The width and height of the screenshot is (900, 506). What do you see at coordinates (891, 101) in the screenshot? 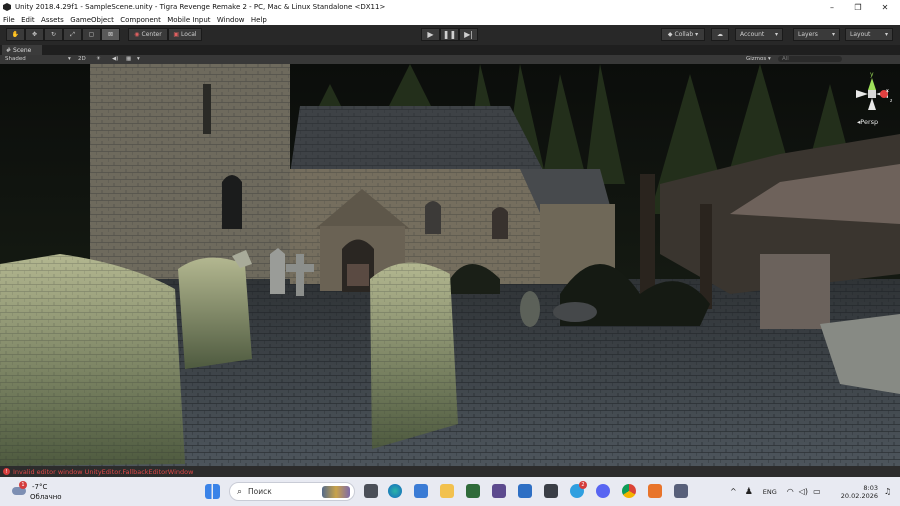
I see `svg-text: z` at bounding box center [891, 101].